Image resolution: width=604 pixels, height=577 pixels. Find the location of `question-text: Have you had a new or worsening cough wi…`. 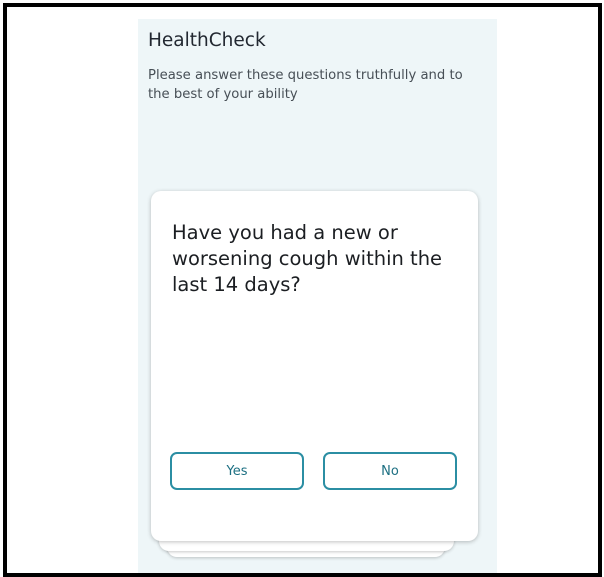

question-text: Have you had a new or worsening cough wi… is located at coordinates (307, 258).